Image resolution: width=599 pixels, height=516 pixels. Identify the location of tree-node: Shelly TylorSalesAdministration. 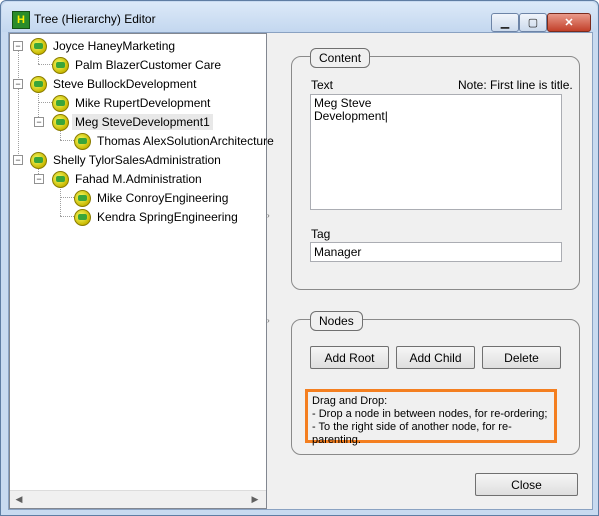
(127, 160).